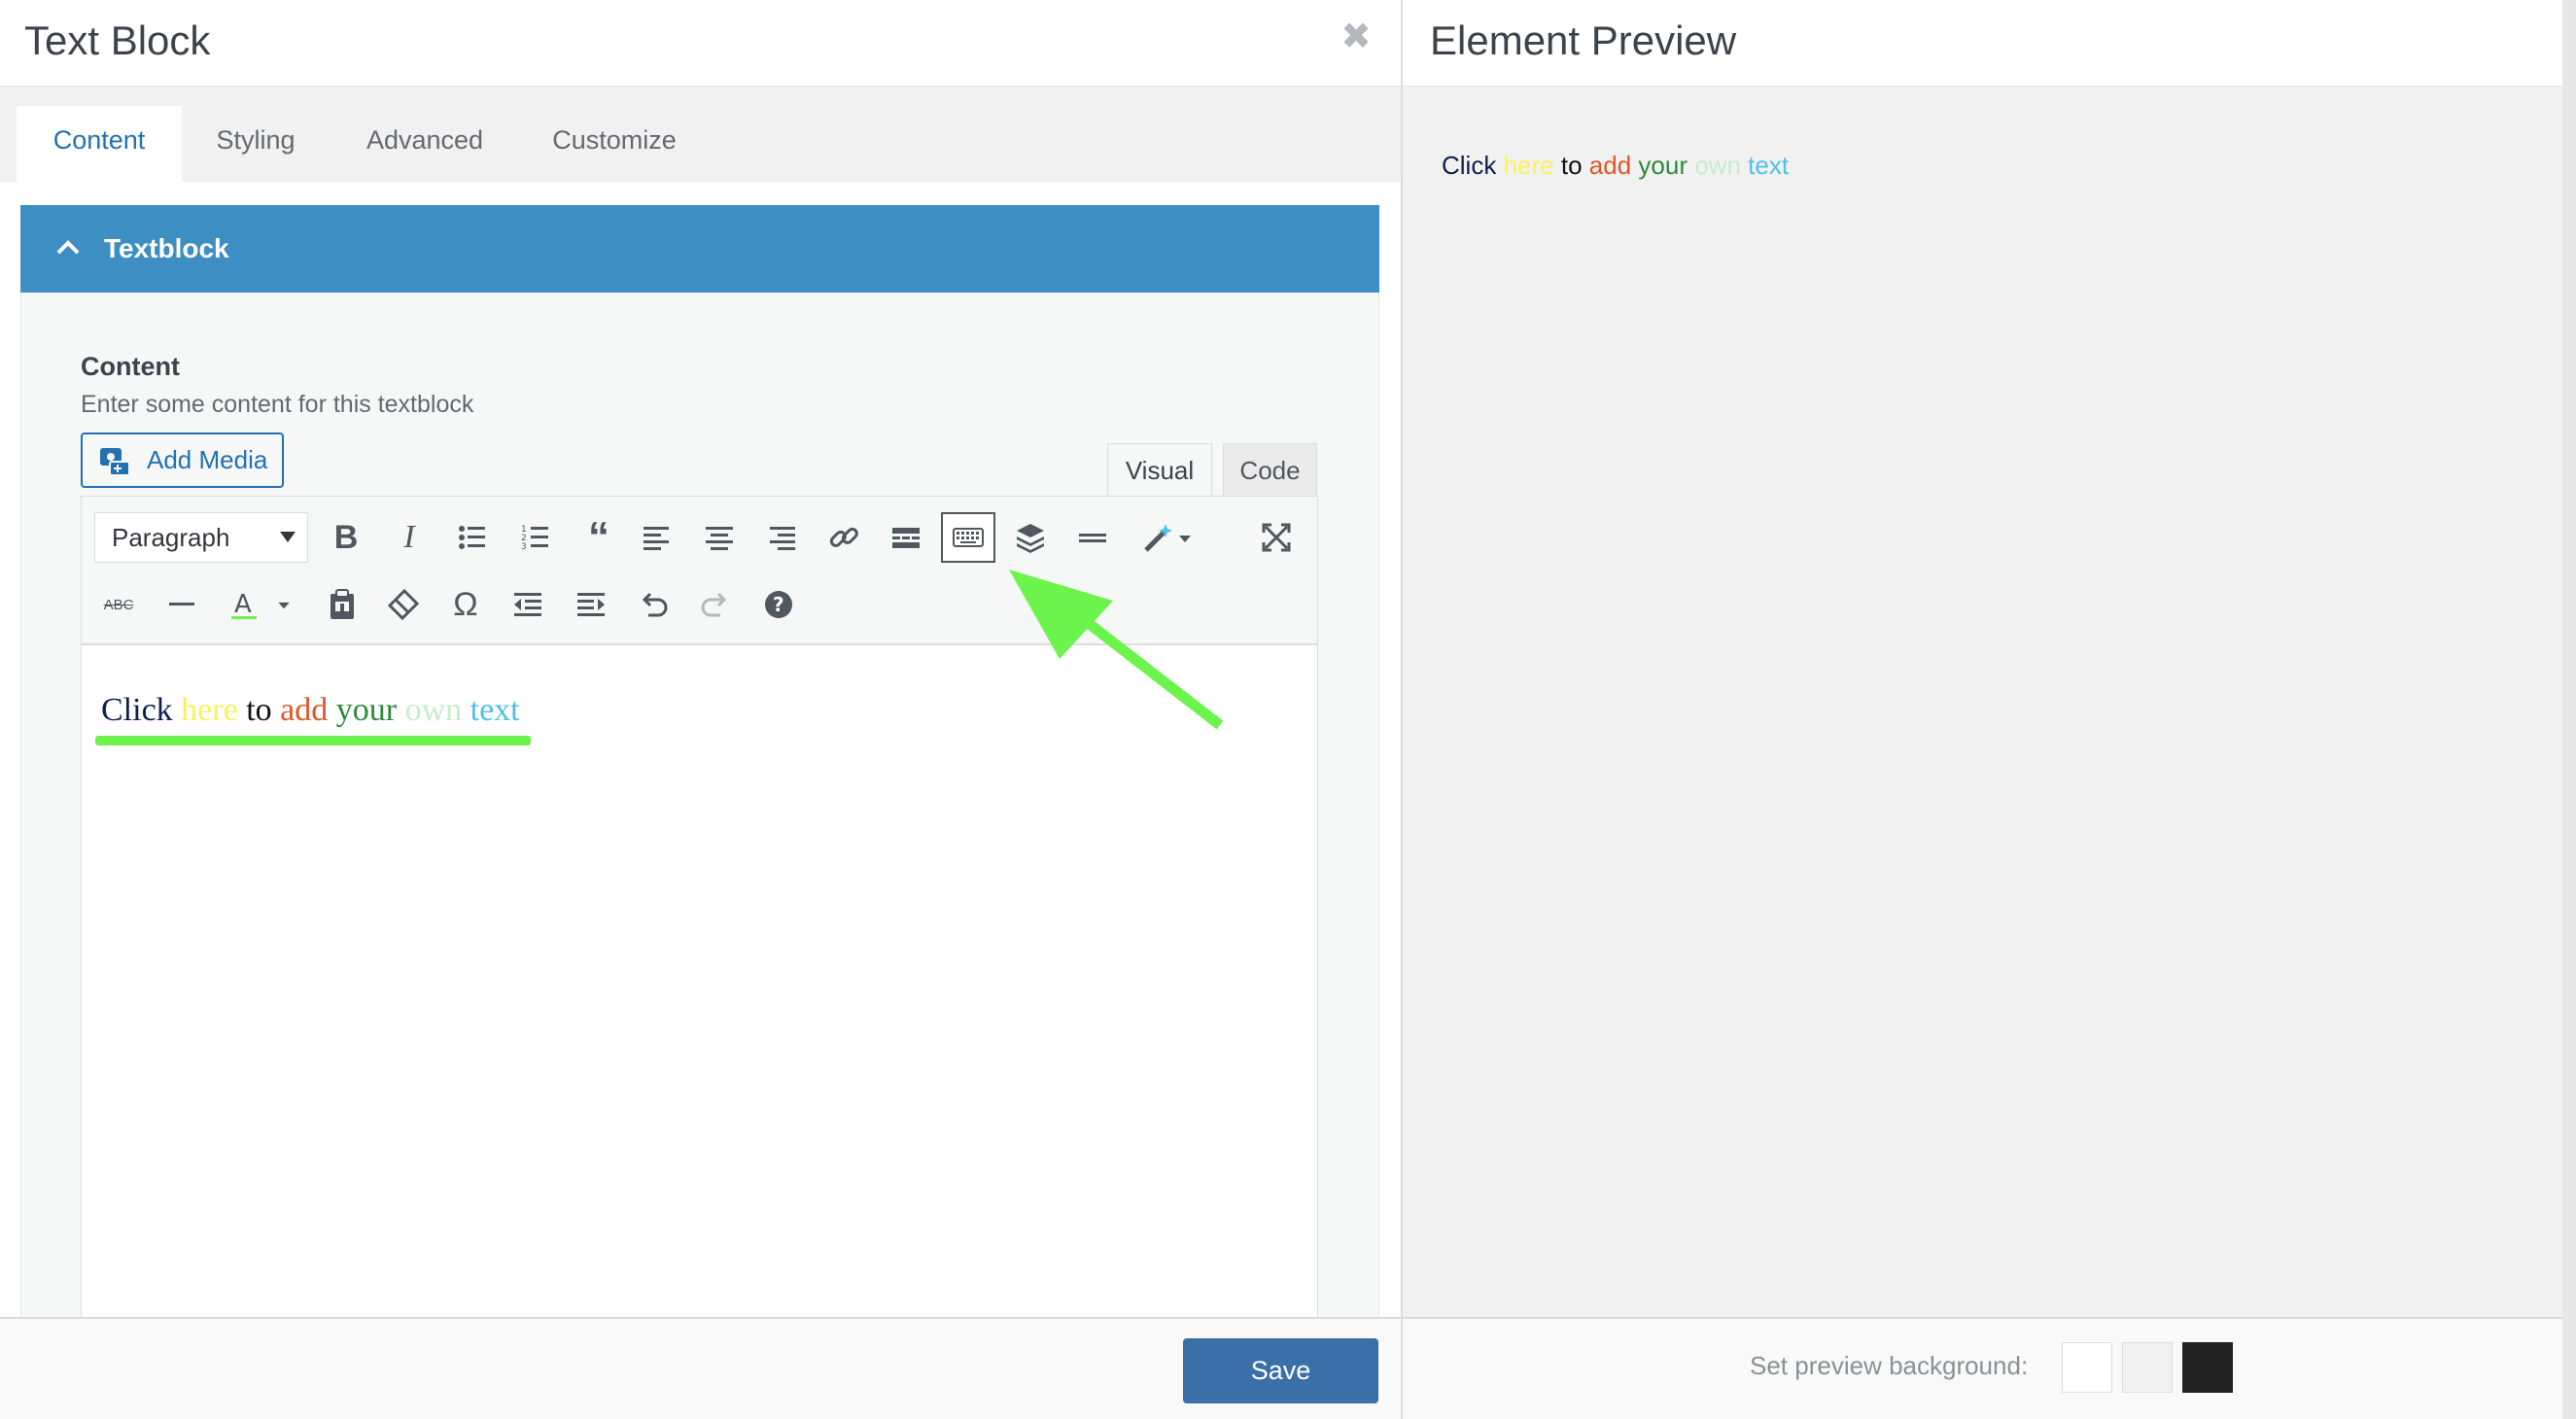 The width and height of the screenshot is (2576, 1419). I want to click on textblock-panel-header: Textblock, so click(700, 249).